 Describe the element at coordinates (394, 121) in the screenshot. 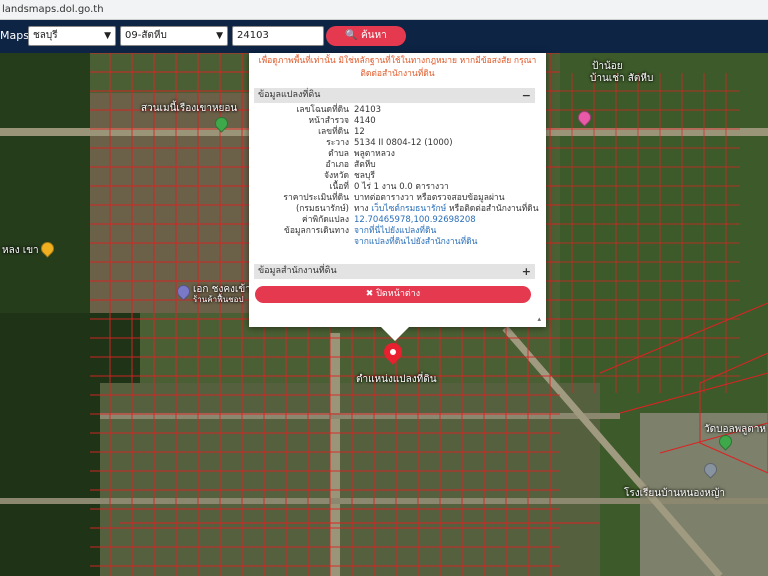

I see `detail-row: หน้าสำรวจ 4140` at that location.